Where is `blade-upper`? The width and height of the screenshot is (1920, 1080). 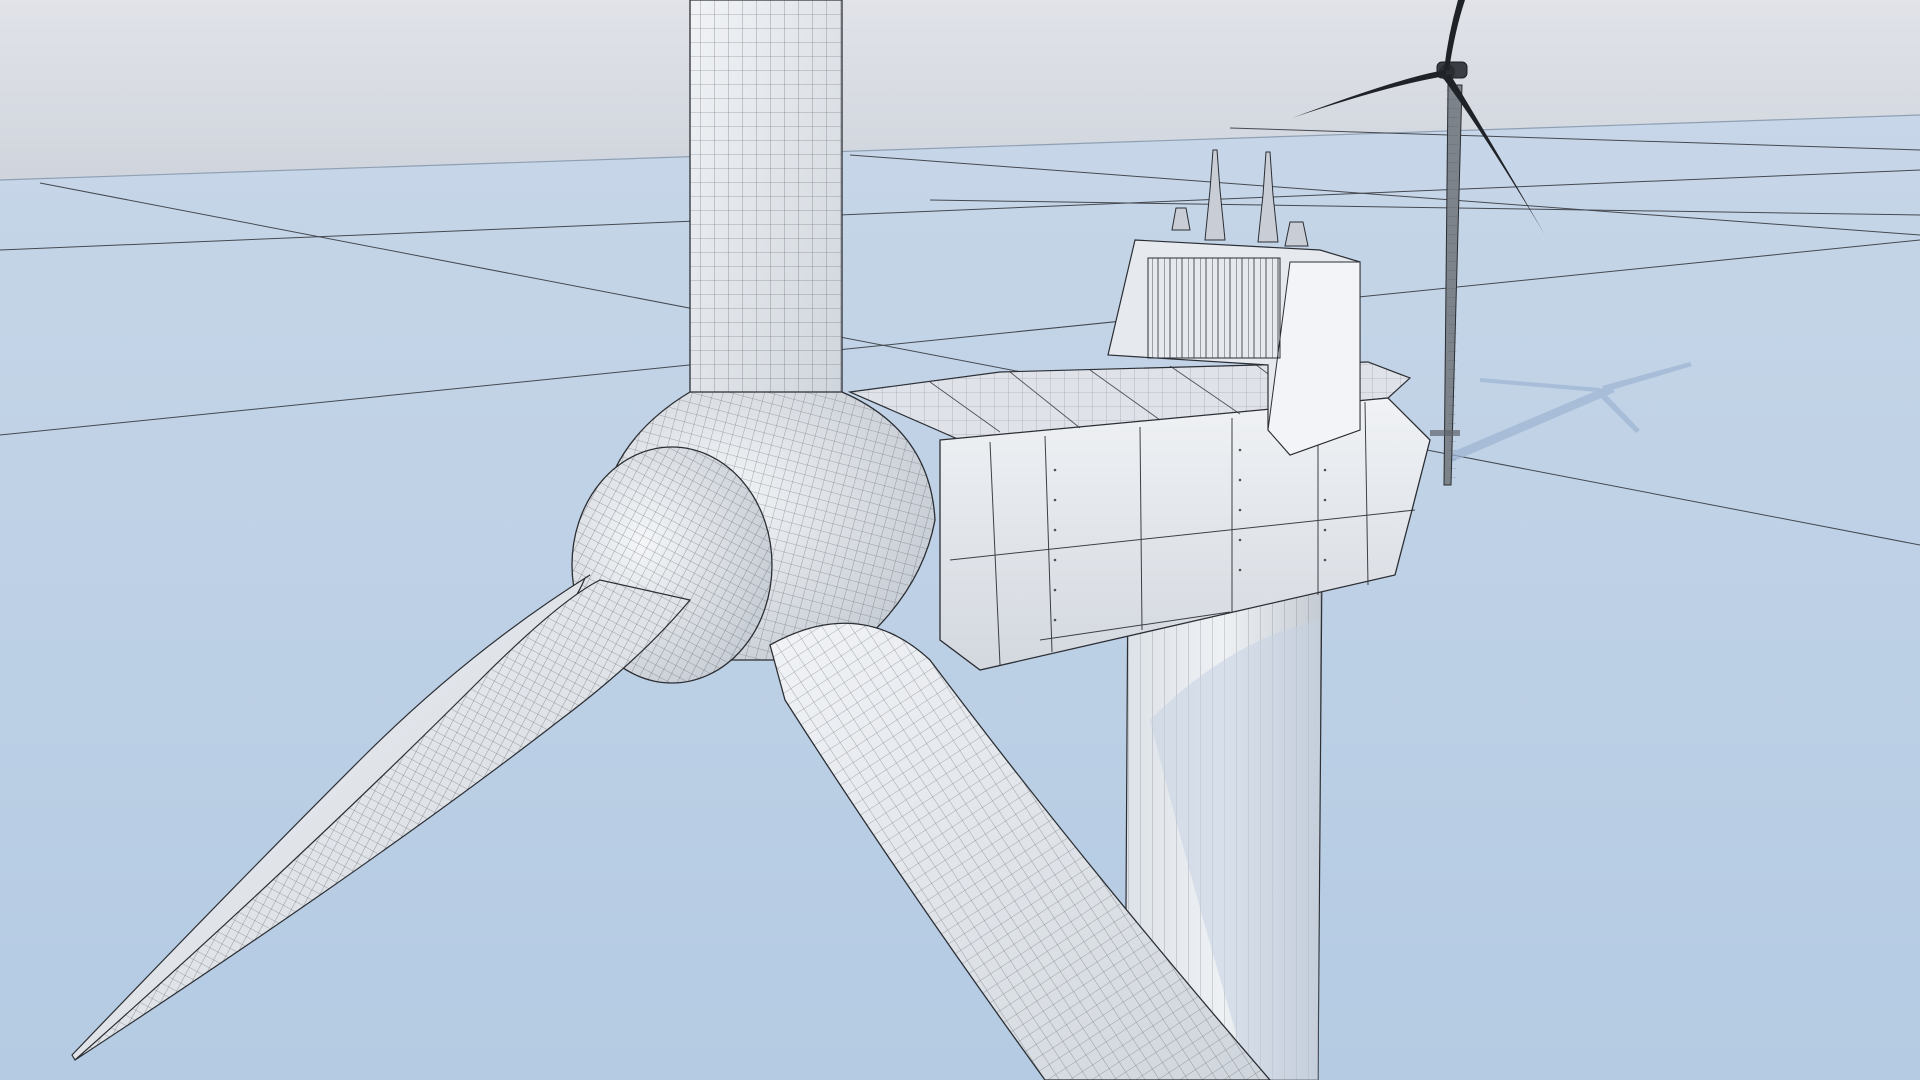
blade-upper is located at coordinates (766, 203).